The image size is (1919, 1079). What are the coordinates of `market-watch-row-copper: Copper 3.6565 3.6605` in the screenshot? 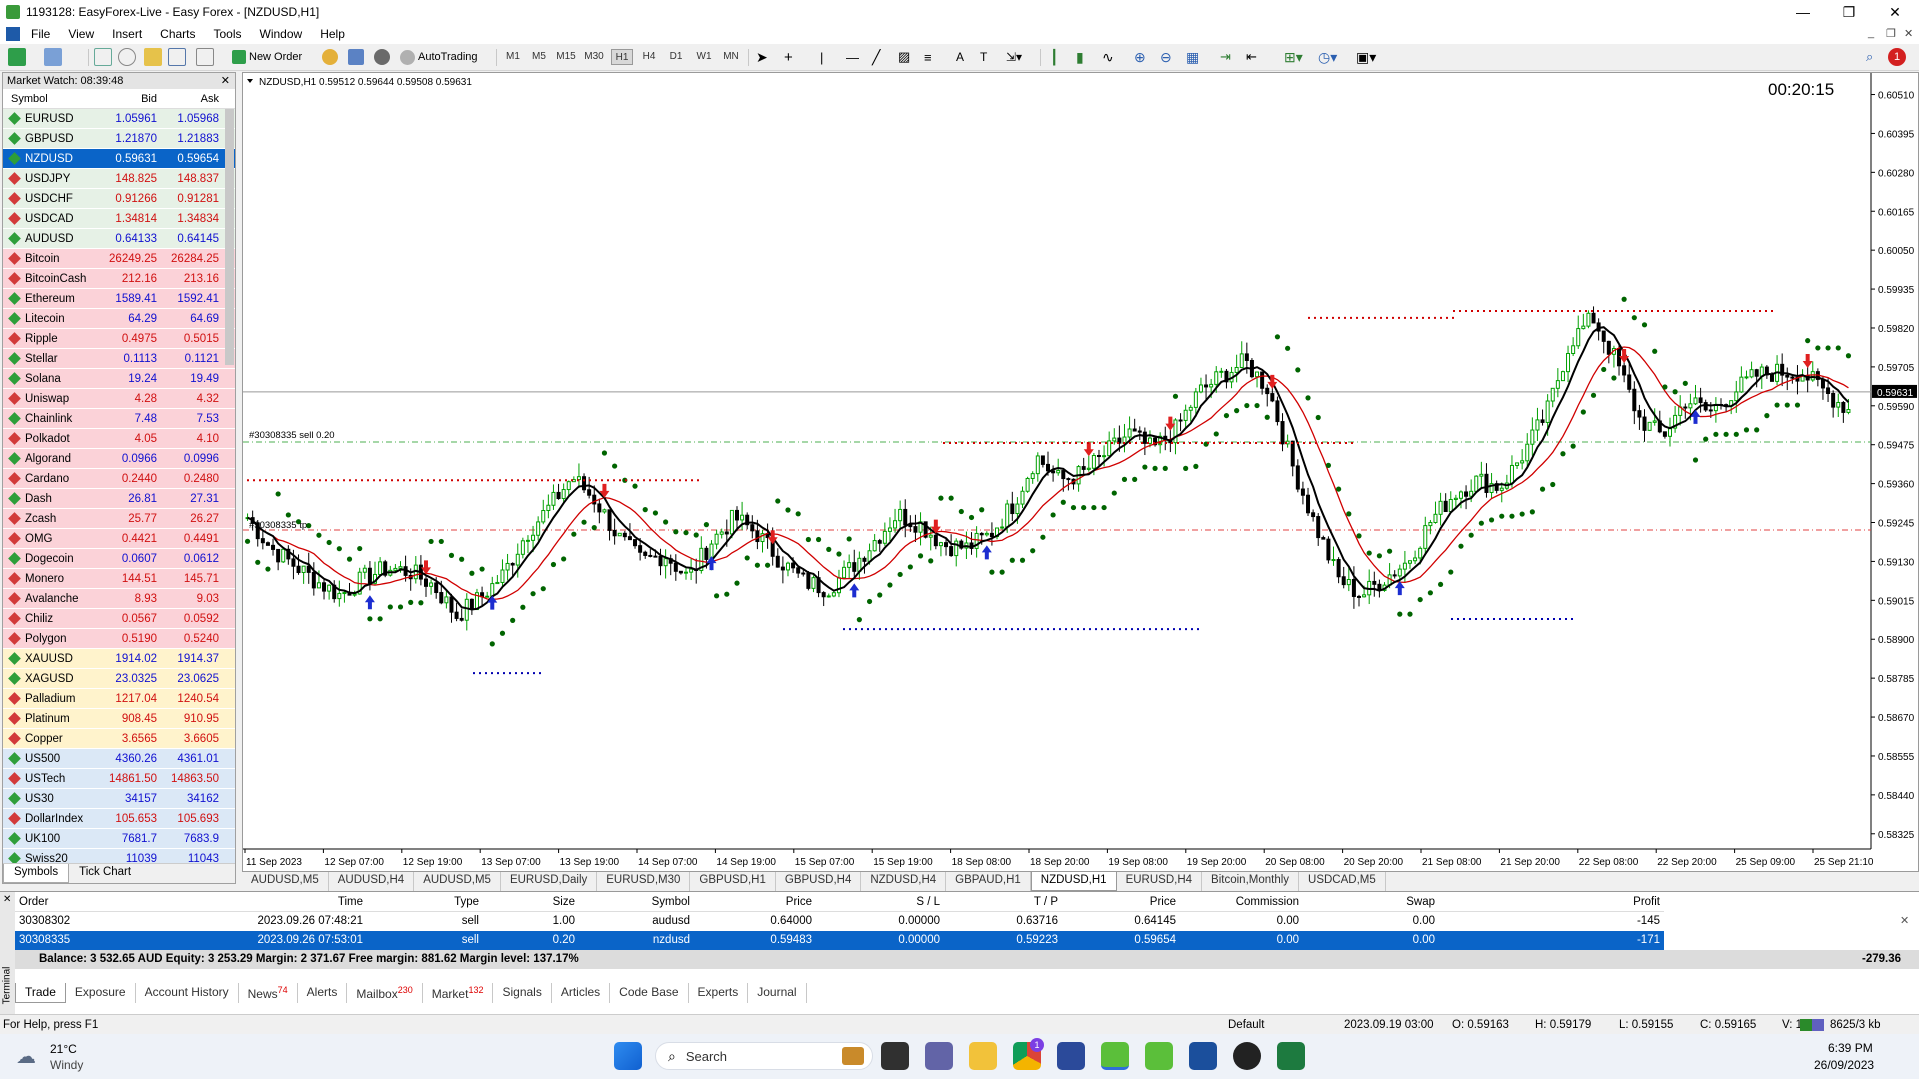 It's located at (119, 739).